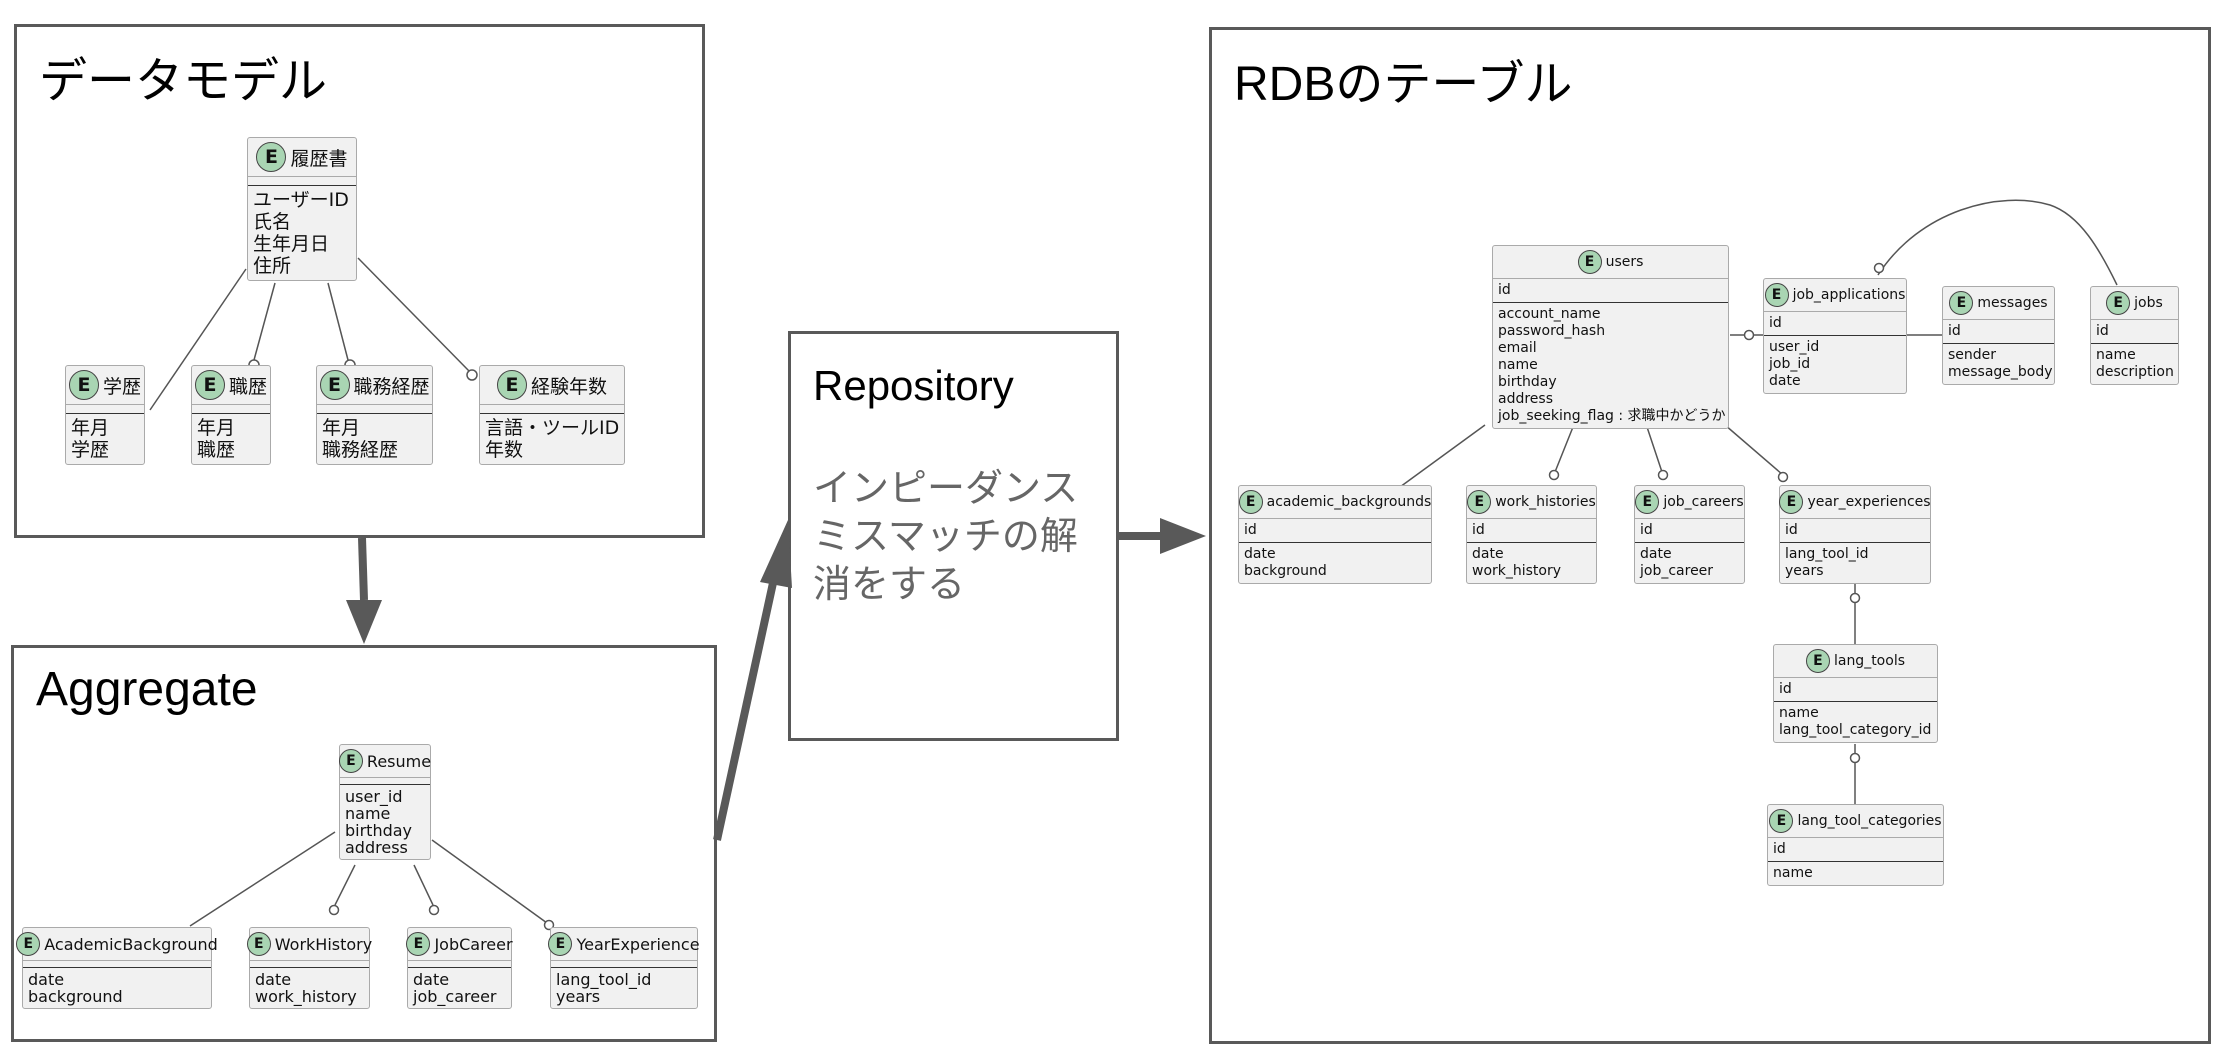 This screenshot has height=1058, width=2222. What do you see at coordinates (504, 450) in the screenshot?
I see `entity-attr: 年数` at bounding box center [504, 450].